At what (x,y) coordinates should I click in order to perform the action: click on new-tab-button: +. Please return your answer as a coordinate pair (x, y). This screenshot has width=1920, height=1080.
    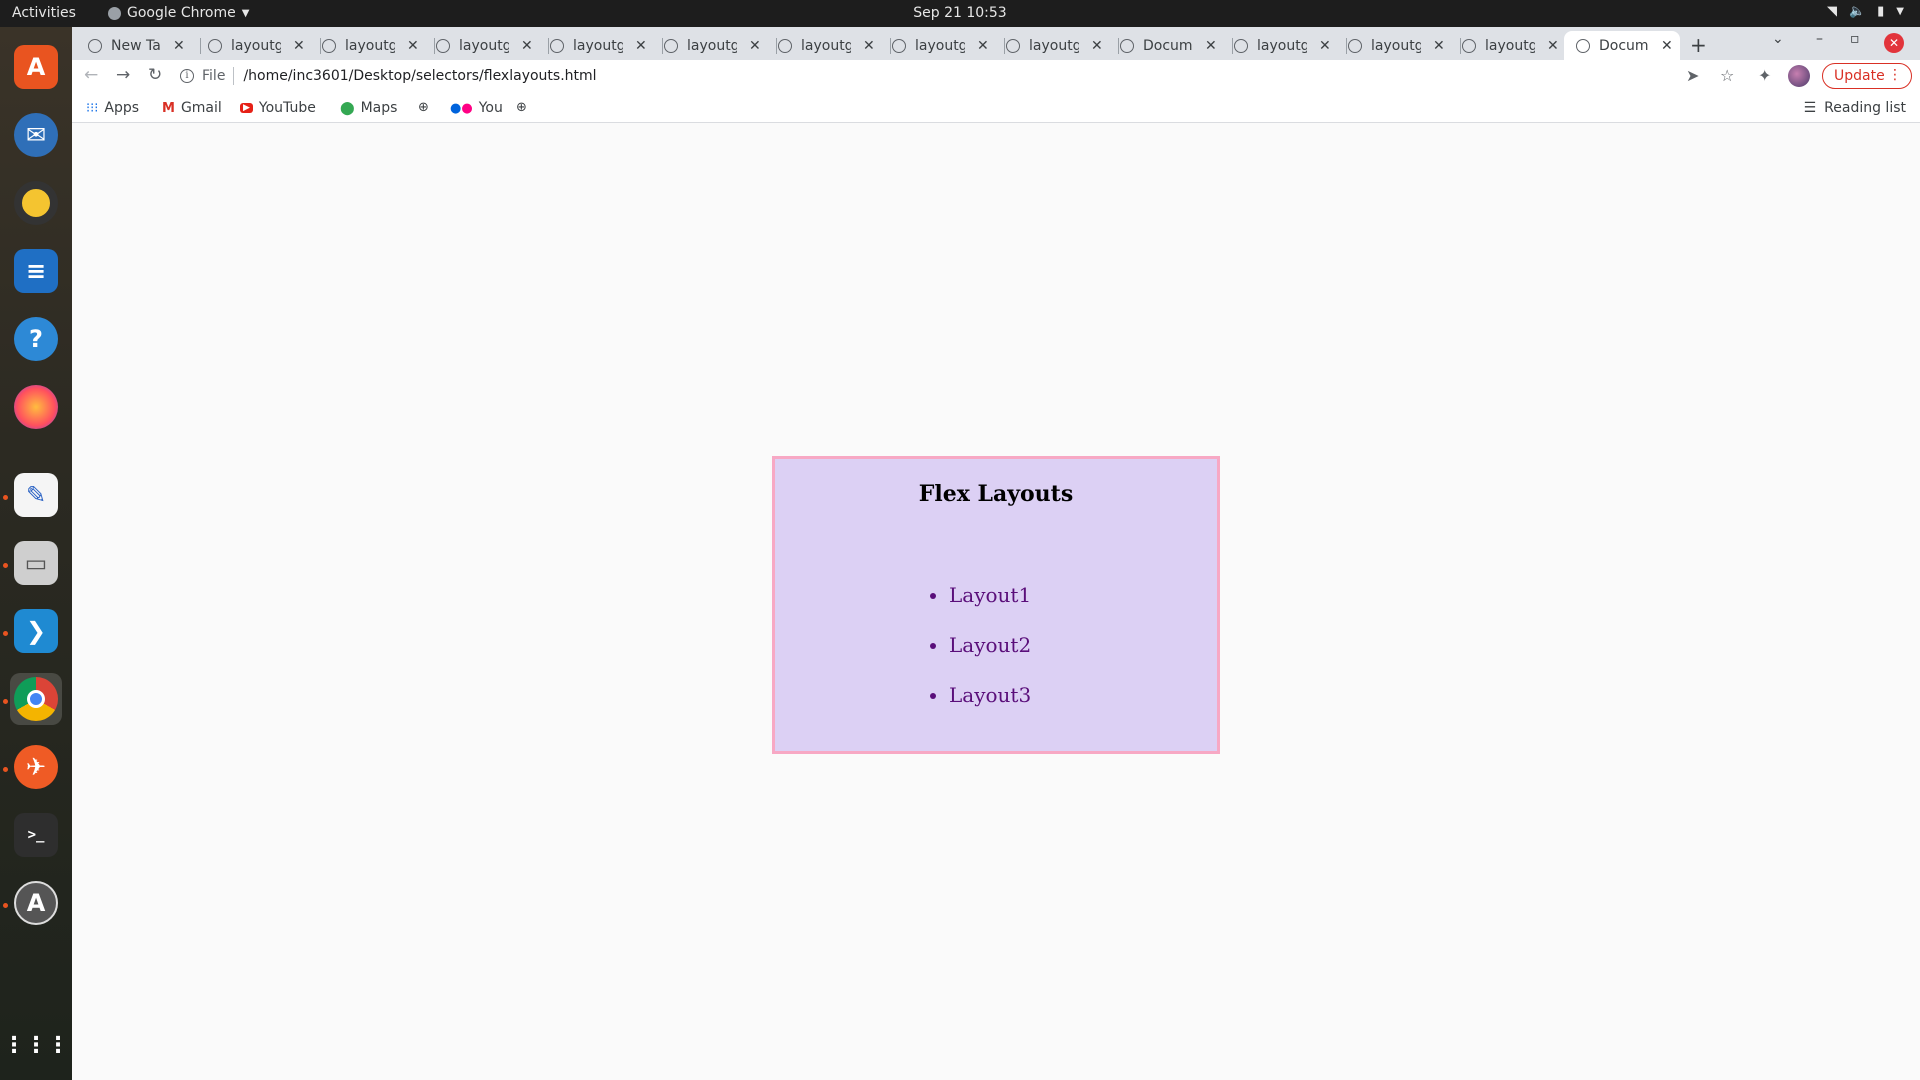
    Looking at the image, I should click on (1698, 45).